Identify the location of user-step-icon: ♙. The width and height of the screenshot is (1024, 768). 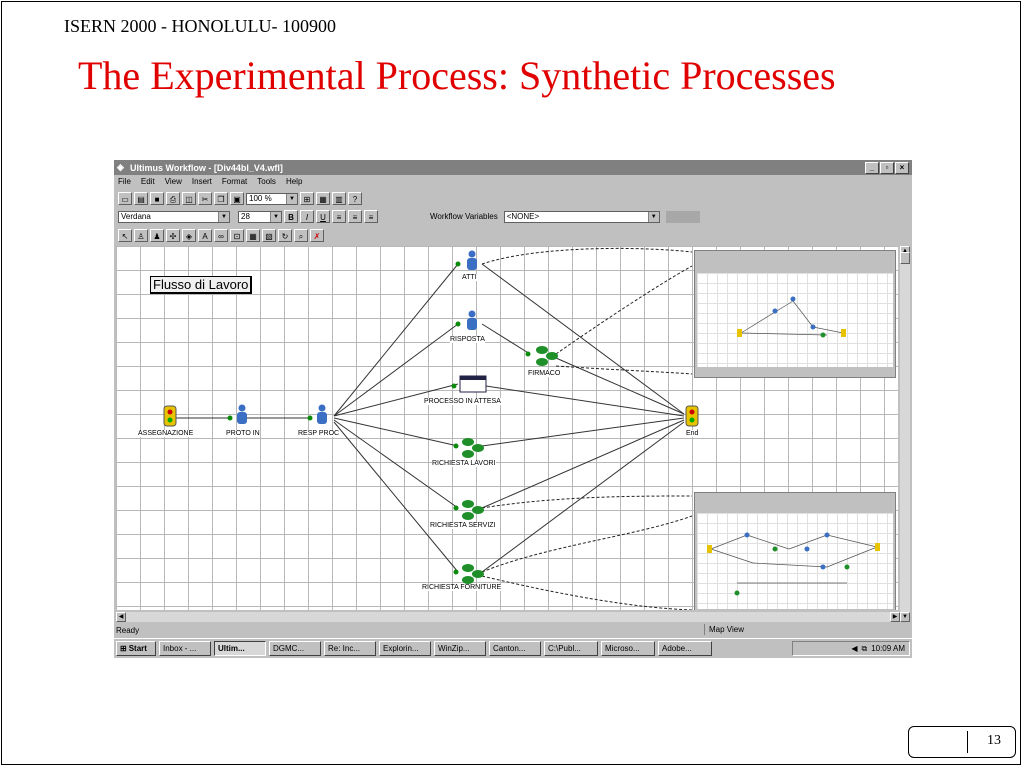
(141, 235).